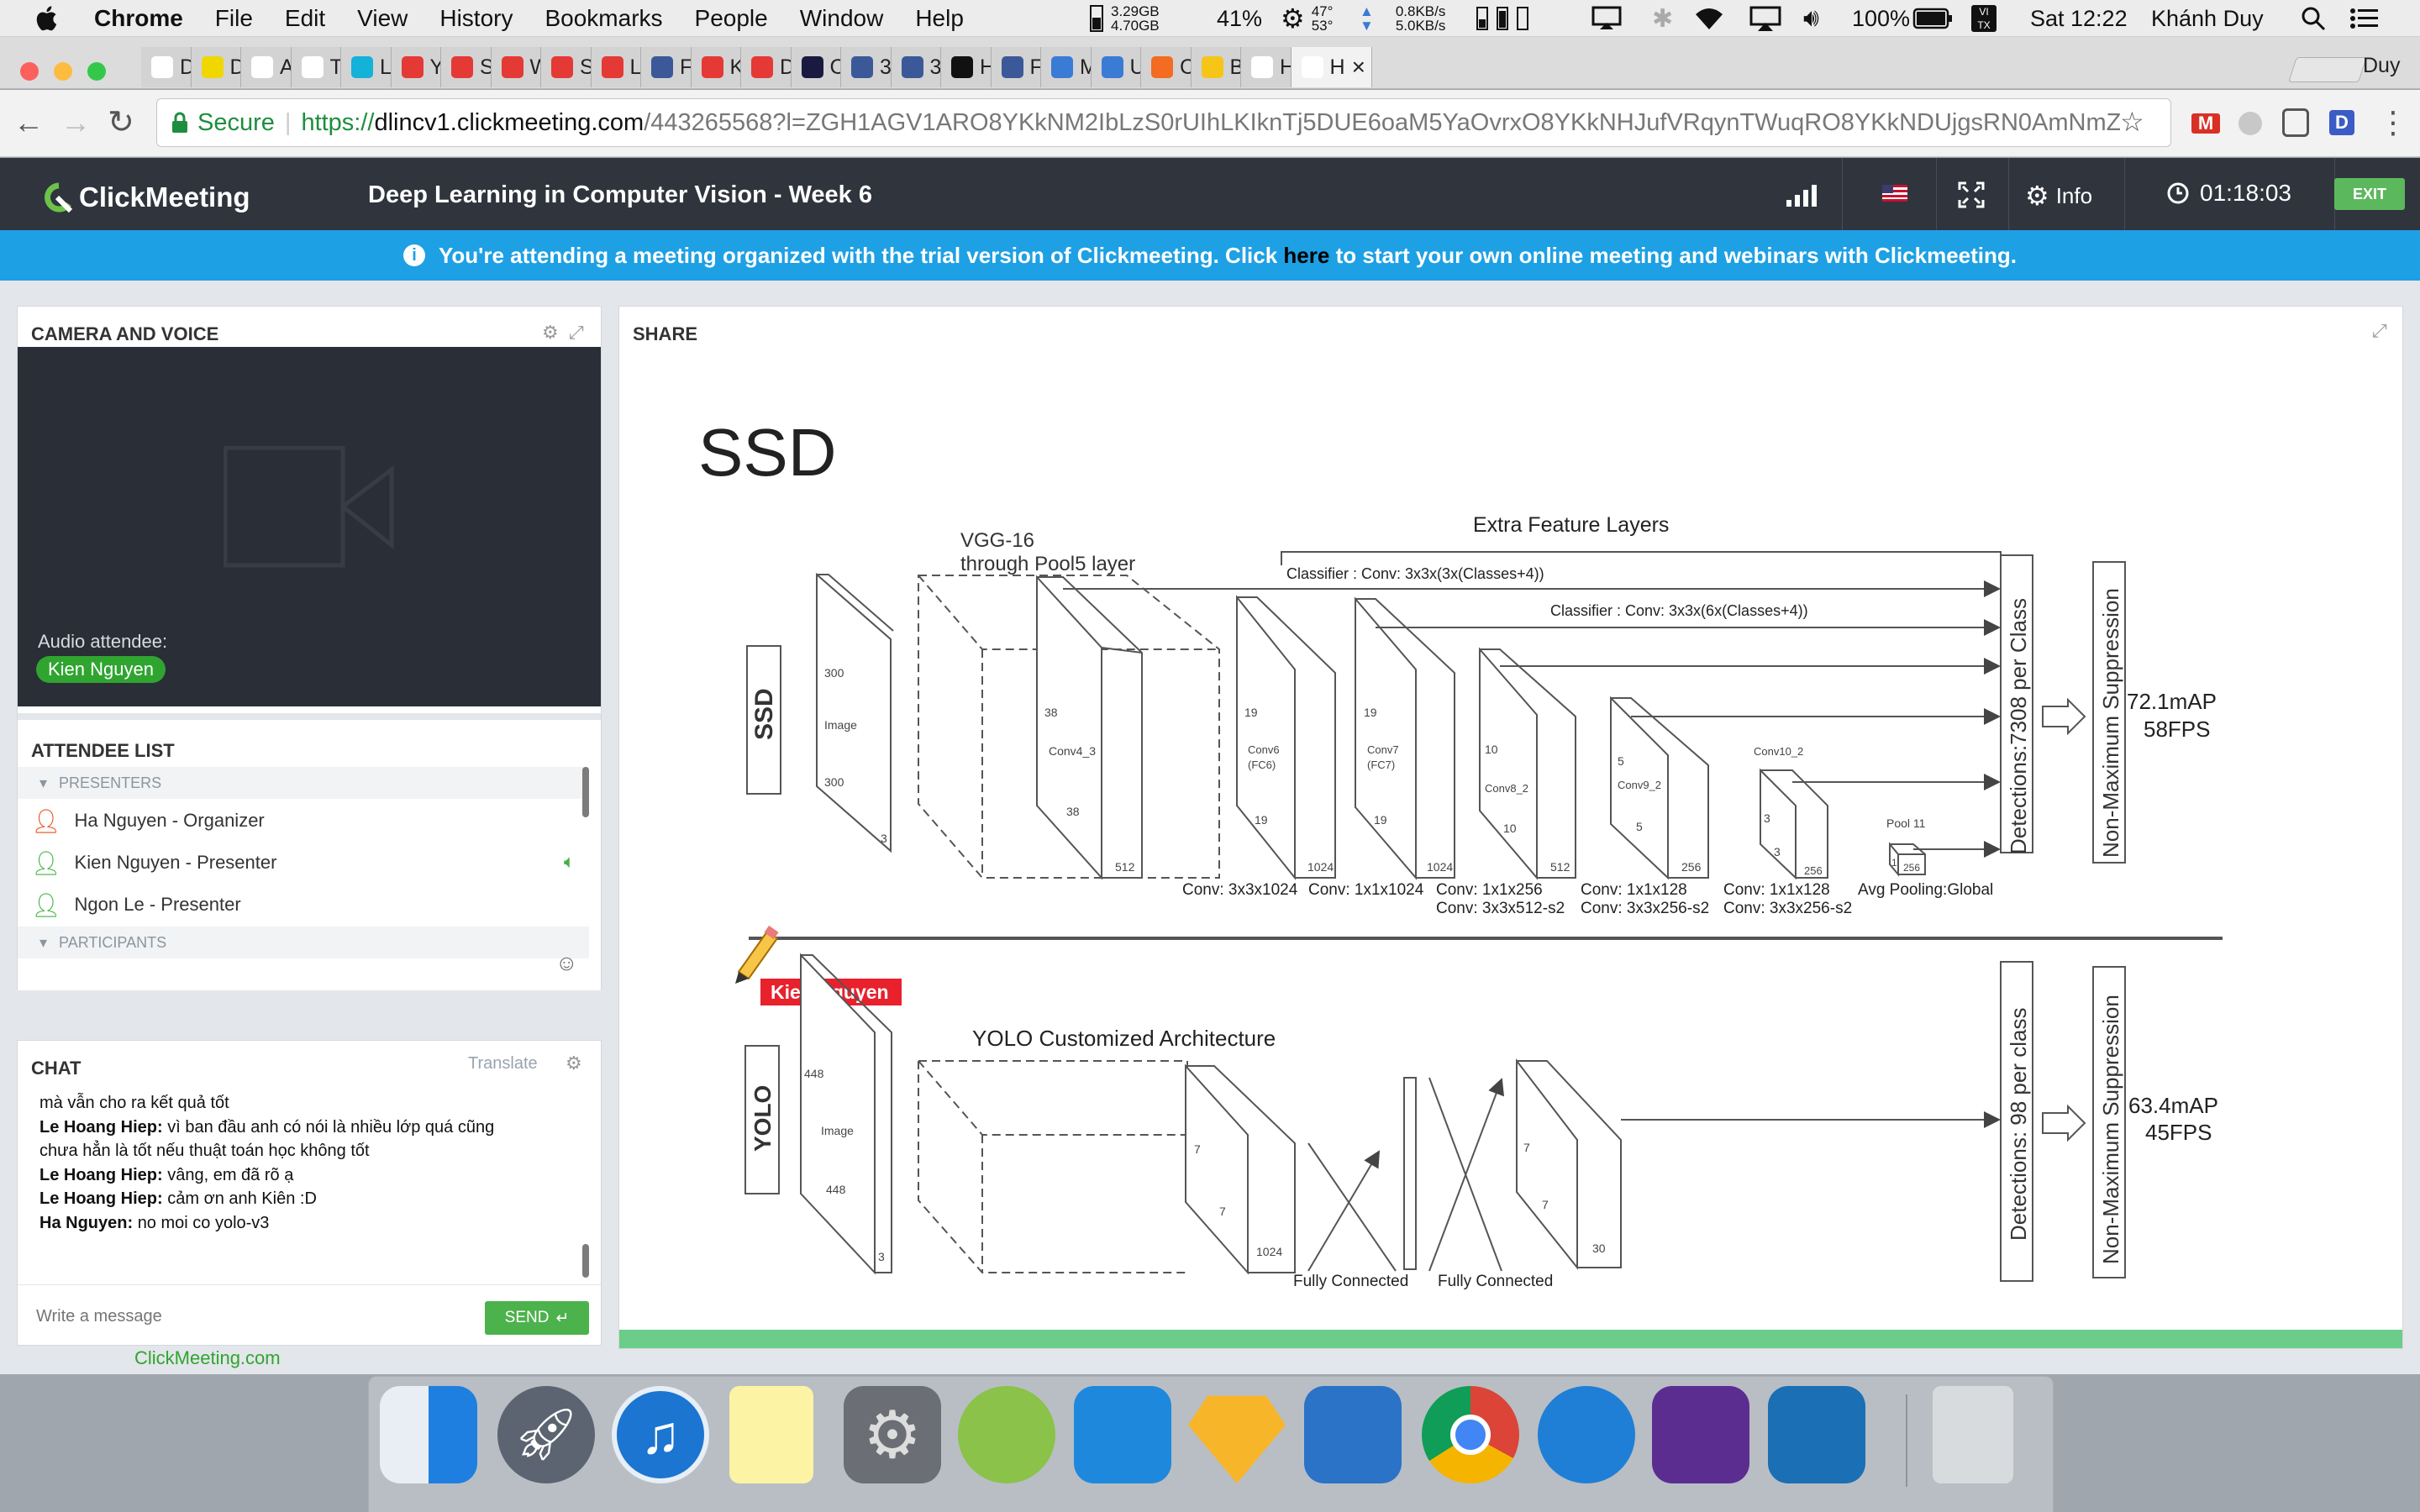  Describe the element at coordinates (1307, 18) in the screenshot. I see `fan-monitor: ⚙ 47° 53°` at that location.